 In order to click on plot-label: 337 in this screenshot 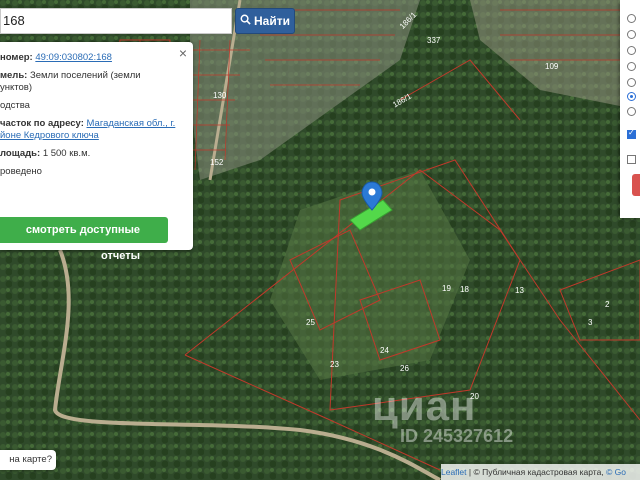, I will do `click(434, 40)`.